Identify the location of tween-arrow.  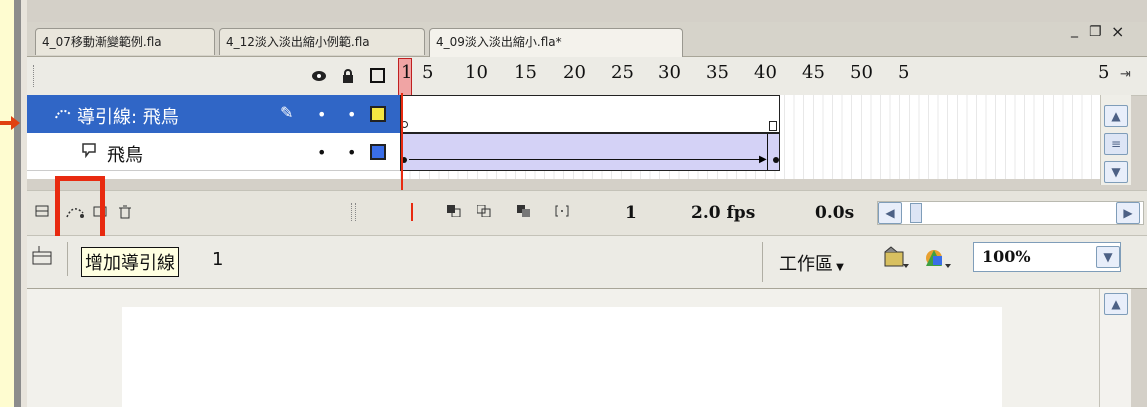
(587, 159).